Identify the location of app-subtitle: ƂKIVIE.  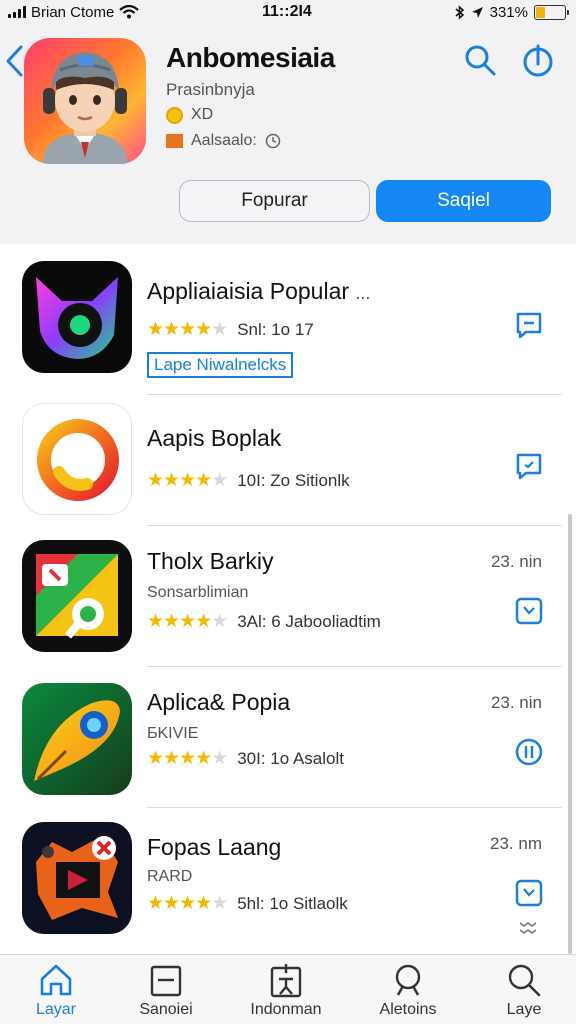
(173, 733).